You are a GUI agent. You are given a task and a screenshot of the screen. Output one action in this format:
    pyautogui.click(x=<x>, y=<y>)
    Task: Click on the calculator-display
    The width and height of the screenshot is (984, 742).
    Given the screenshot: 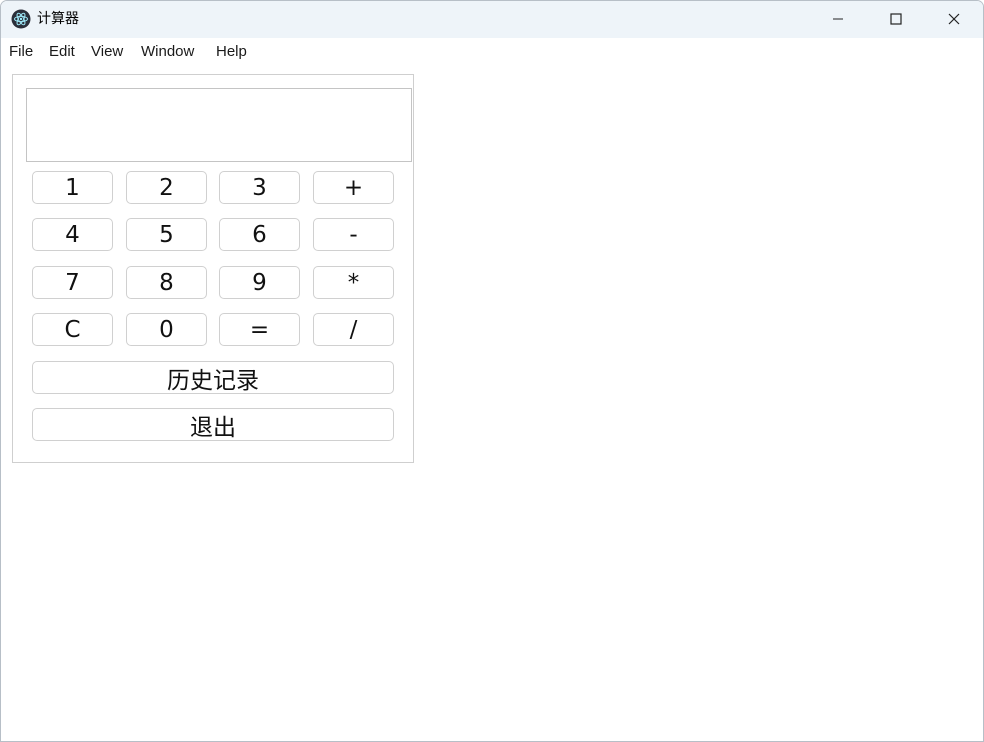 What is the action you would take?
    pyautogui.click(x=219, y=125)
    